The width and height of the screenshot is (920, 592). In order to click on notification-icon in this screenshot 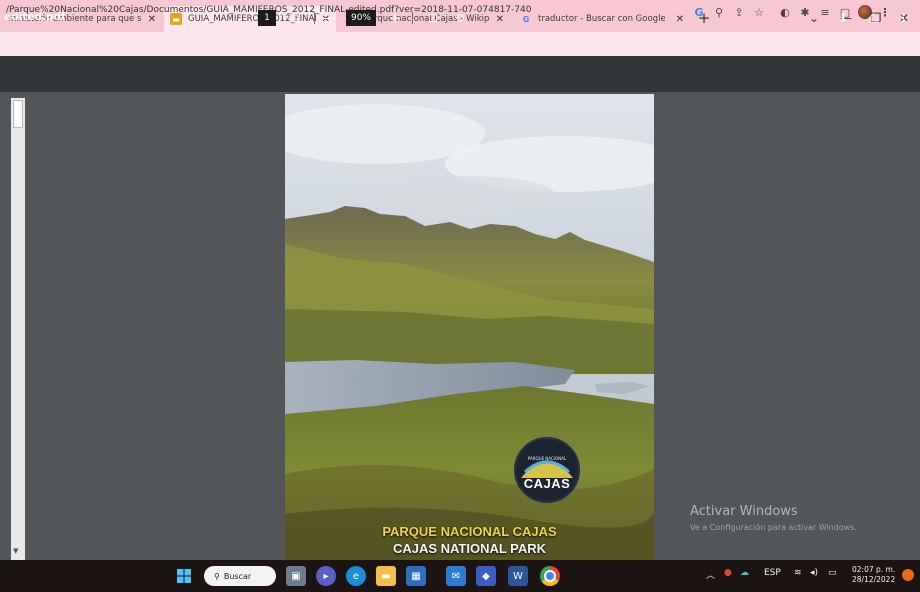, I will do `click(908, 575)`.